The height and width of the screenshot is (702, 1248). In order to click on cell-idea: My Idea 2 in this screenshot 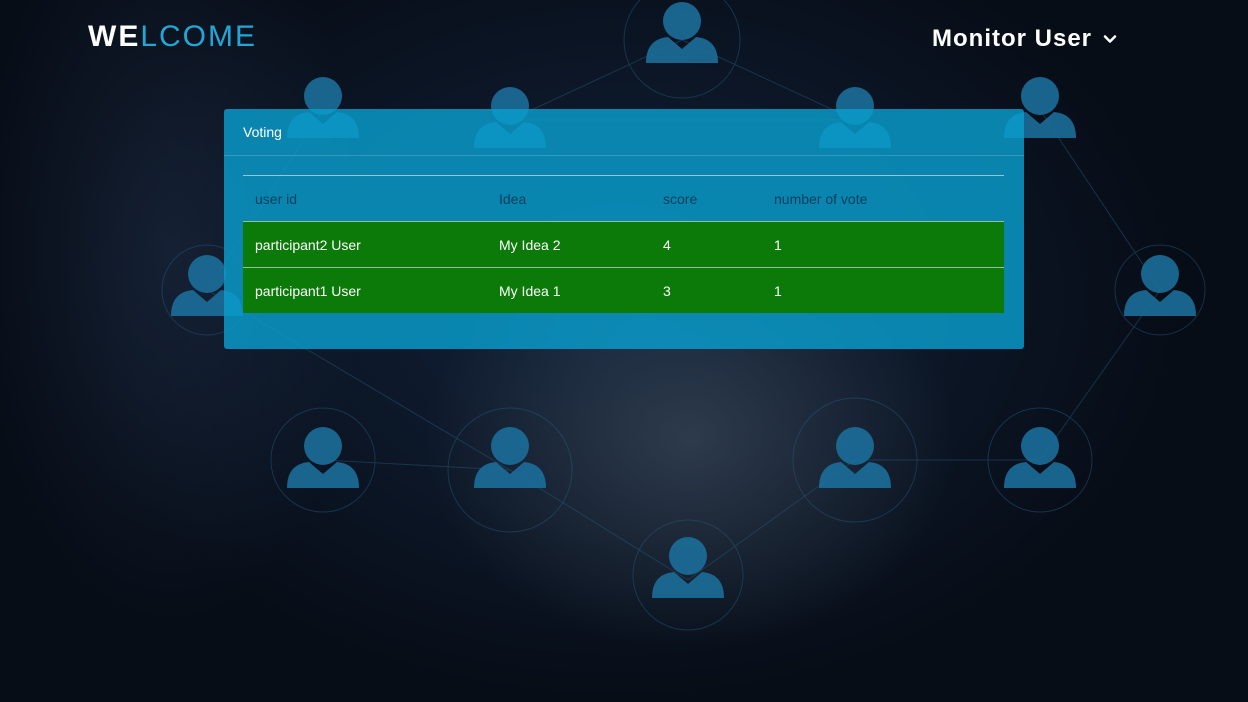, I will do `click(530, 244)`.